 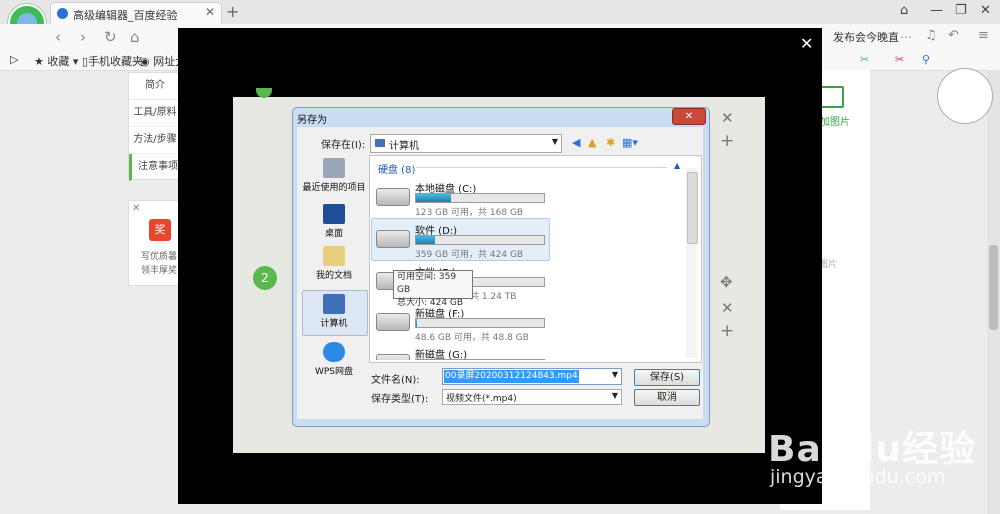 I want to click on drive-item: 本地磁盘 (C:) 123 GB 可用，共 168 GB, so click(x=460, y=198).